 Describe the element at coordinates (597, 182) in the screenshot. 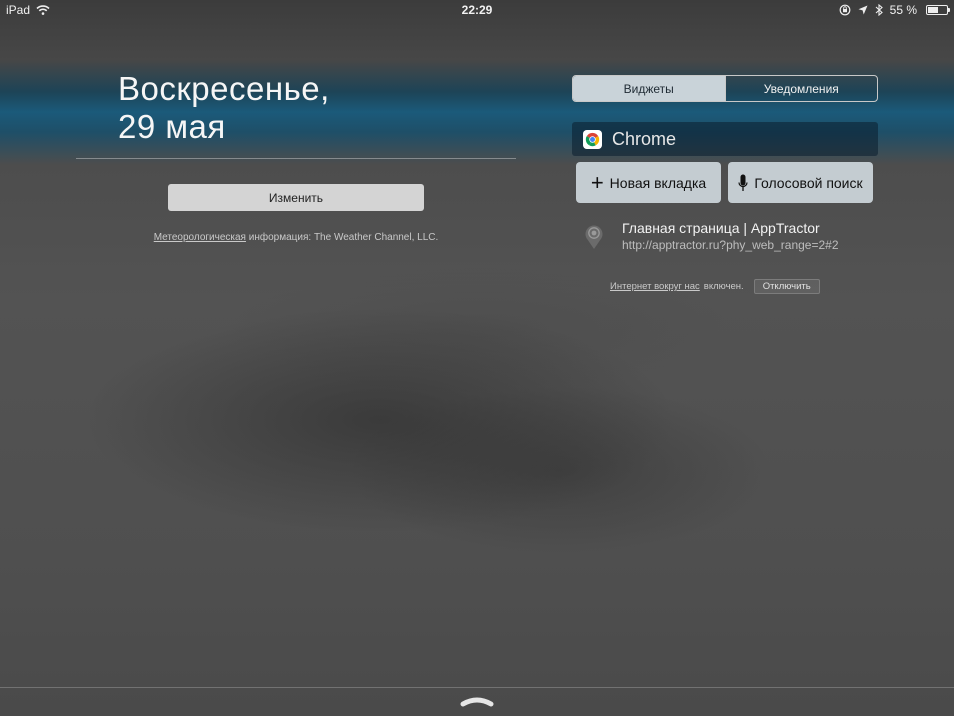

I see `plus-icon: +` at that location.